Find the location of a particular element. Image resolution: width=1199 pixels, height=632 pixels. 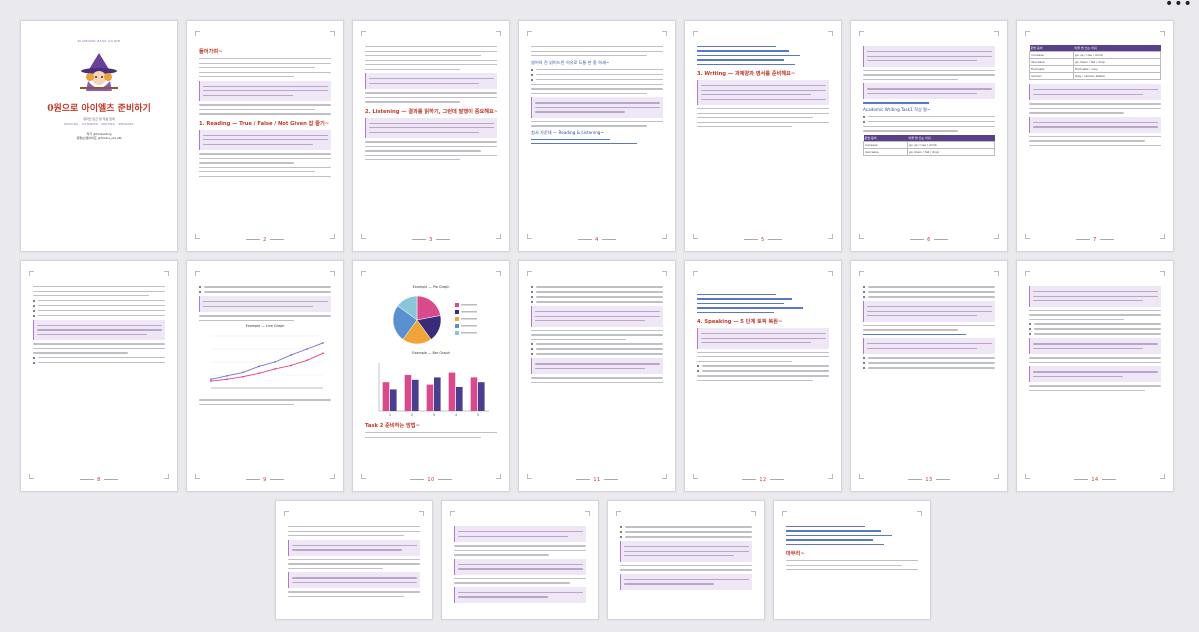

page-thumbnail-14: 14 is located at coordinates (1095, 376).